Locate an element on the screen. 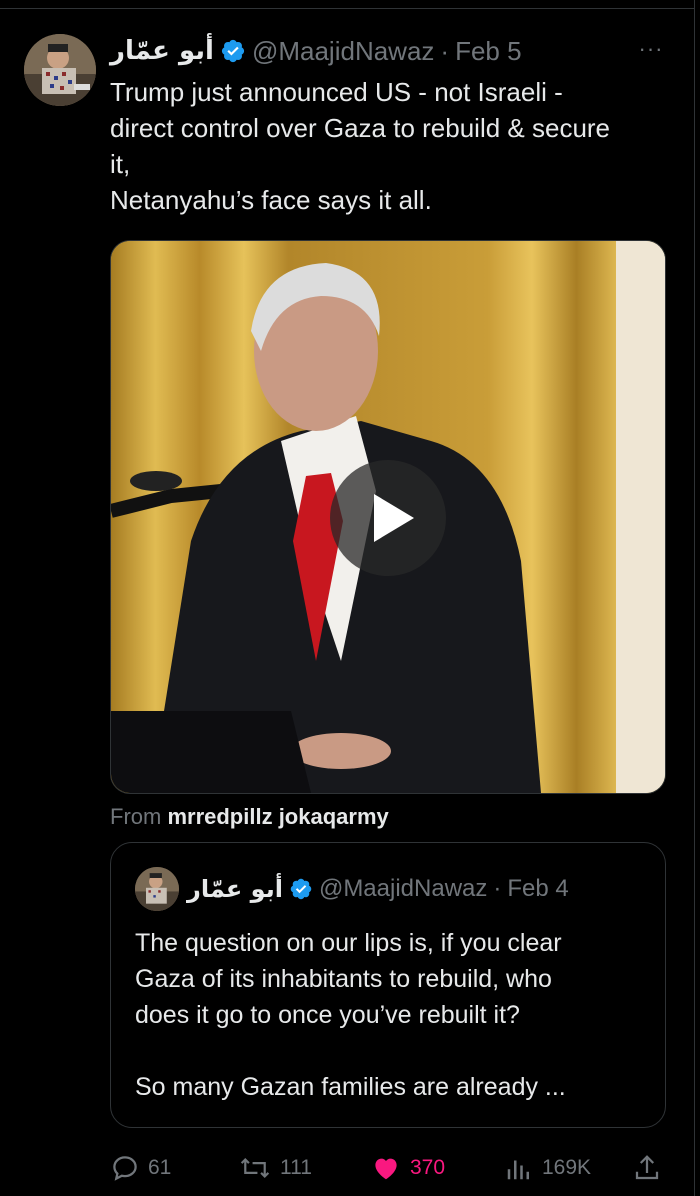 The image size is (700, 1196). heart-icon is located at coordinates (386, 1169).